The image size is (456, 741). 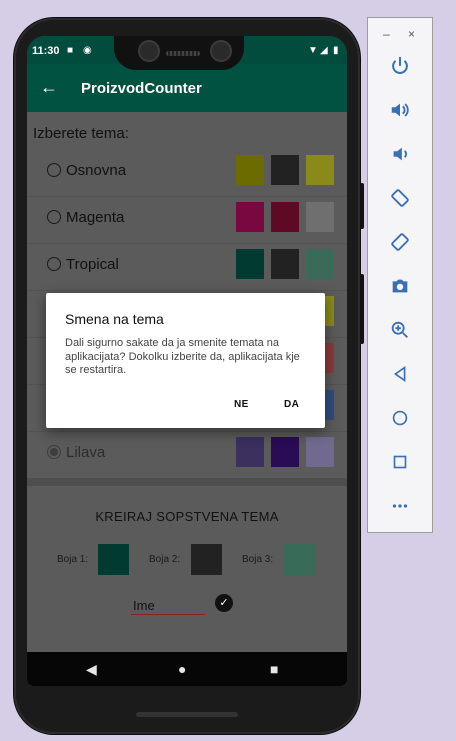 What do you see at coordinates (362, 309) in the screenshot?
I see `device-volume-key` at bounding box center [362, 309].